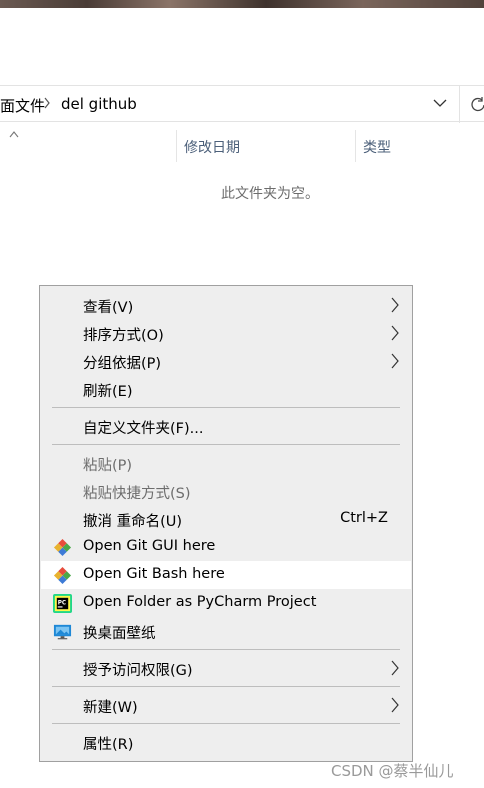 The image size is (484, 788). What do you see at coordinates (99, 104) in the screenshot?
I see `breadcrumb-current: del github` at bounding box center [99, 104].